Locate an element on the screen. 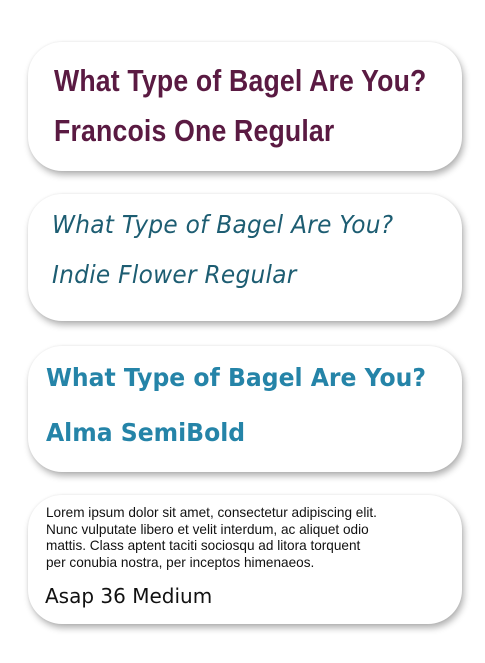  font-name-label: Asap 36 Medium is located at coordinates (129, 596).